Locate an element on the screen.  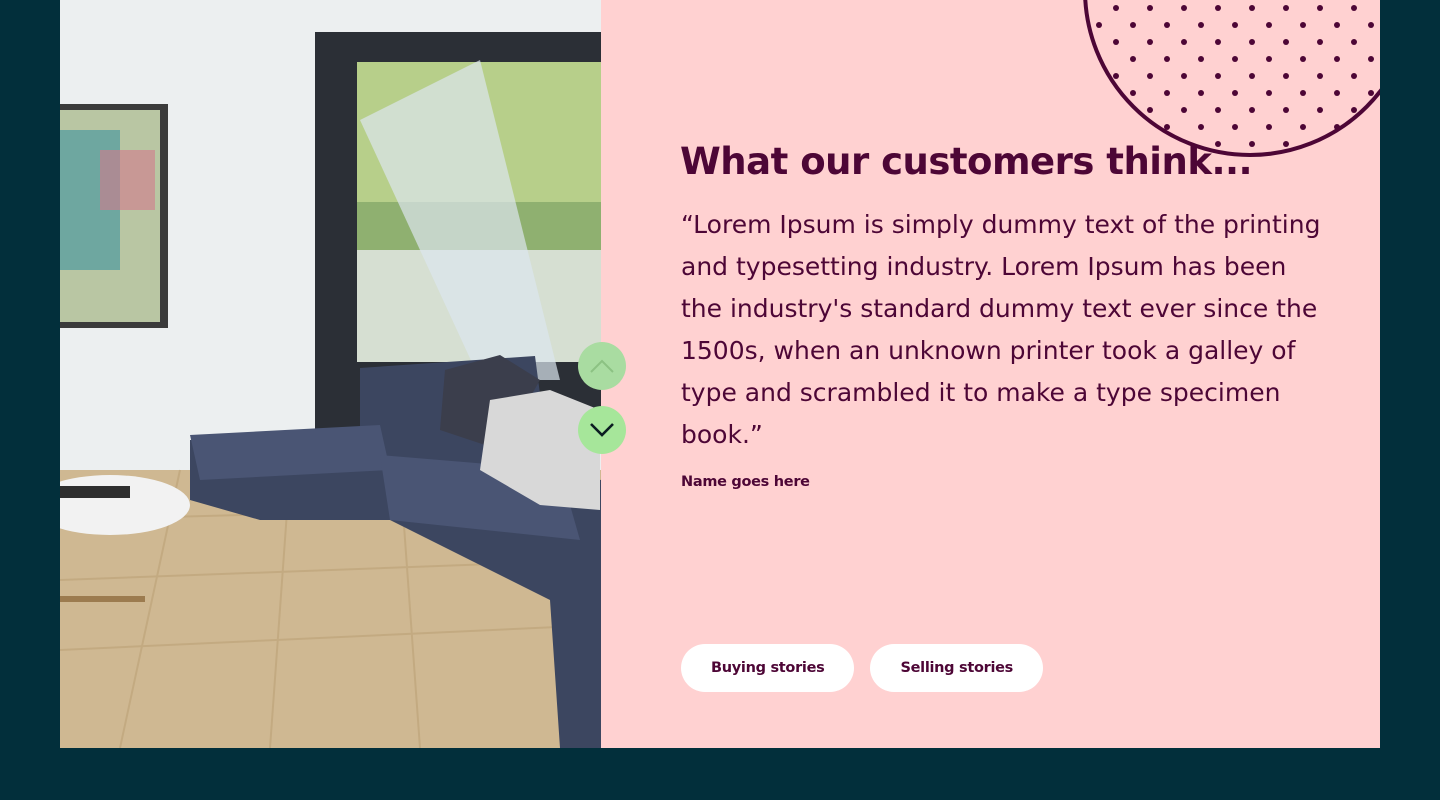
buying-stories-button: Buying stories is located at coordinates (768, 668).